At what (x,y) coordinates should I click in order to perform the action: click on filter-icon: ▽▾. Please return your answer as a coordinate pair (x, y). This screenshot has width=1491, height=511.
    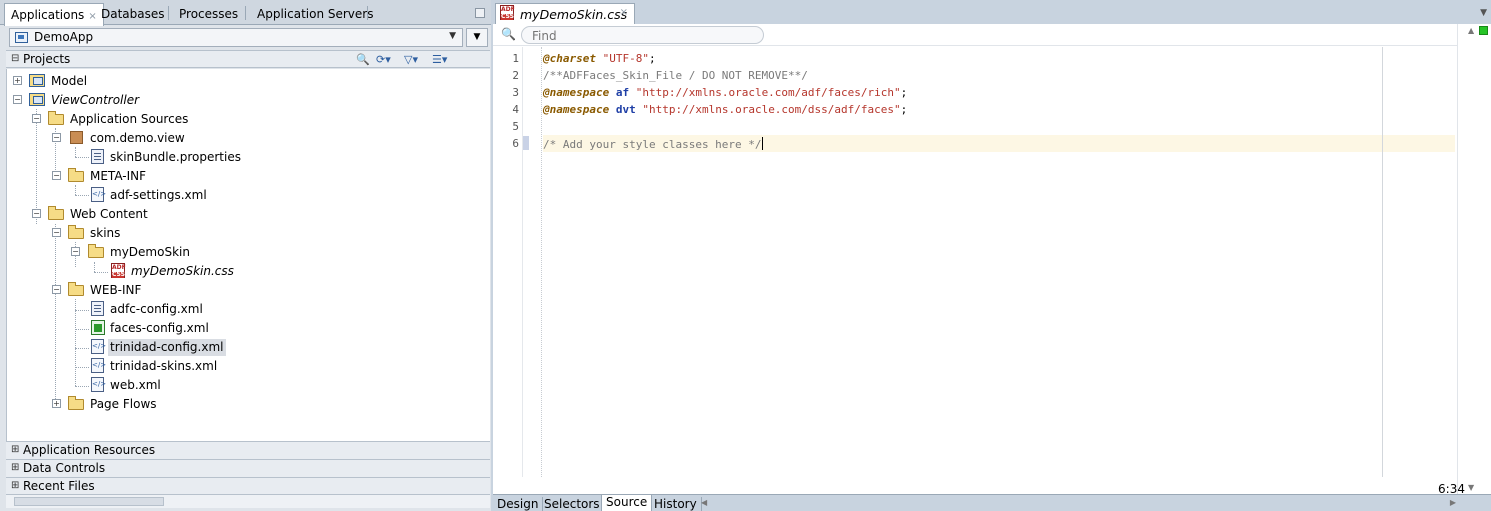
    Looking at the image, I should click on (411, 59).